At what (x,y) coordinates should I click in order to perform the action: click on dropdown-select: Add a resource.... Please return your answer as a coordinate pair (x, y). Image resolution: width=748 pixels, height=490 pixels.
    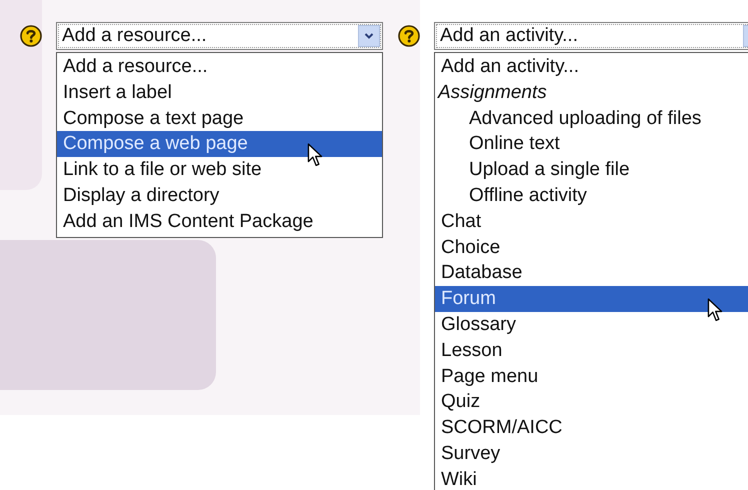
    Looking at the image, I should click on (219, 36).